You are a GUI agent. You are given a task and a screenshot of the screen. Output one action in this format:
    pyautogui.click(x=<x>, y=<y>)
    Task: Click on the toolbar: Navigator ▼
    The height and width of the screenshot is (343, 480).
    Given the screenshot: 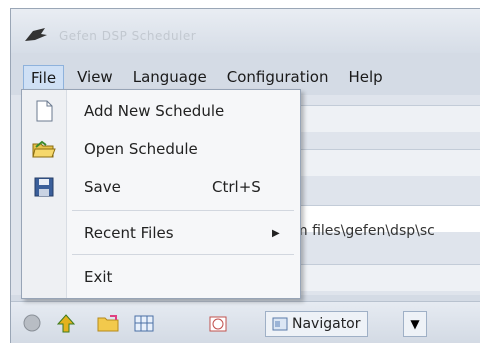 What is the action you would take?
    pyautogui.click(x=245, y=322)
    